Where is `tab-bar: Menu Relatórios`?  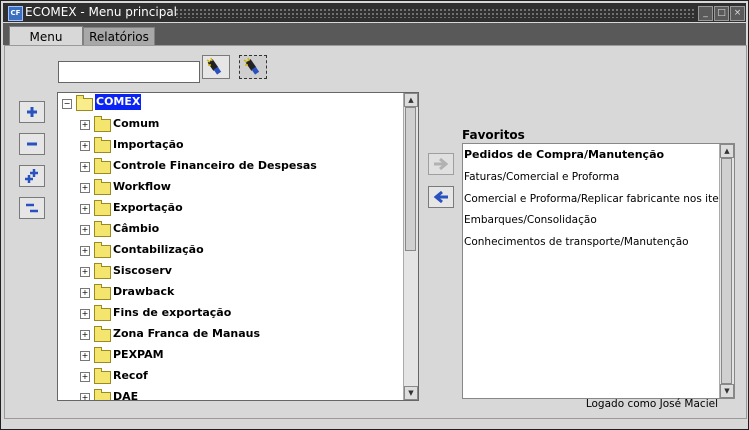 tab-bar: Menu Relatórios is located at coordinates (374, 35).